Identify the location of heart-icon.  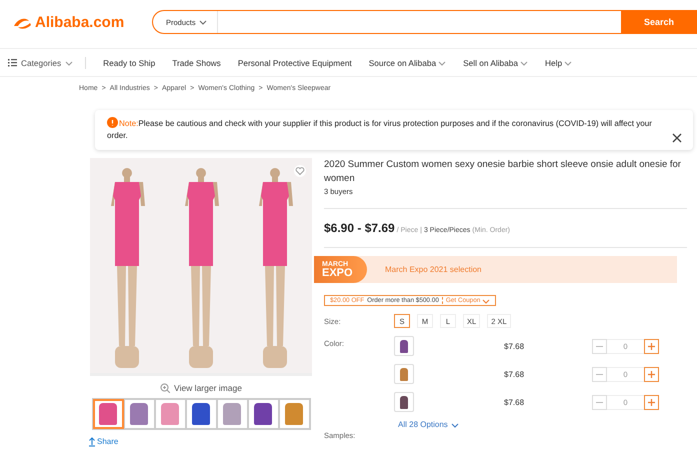
(300, 171).